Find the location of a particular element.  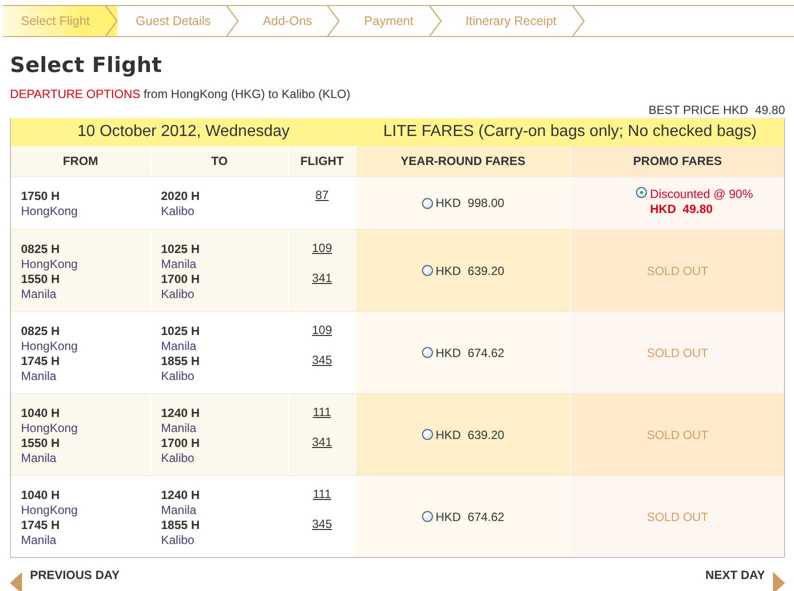

discount-label: Discounted @ 90% is located at coordinates (701, 194).